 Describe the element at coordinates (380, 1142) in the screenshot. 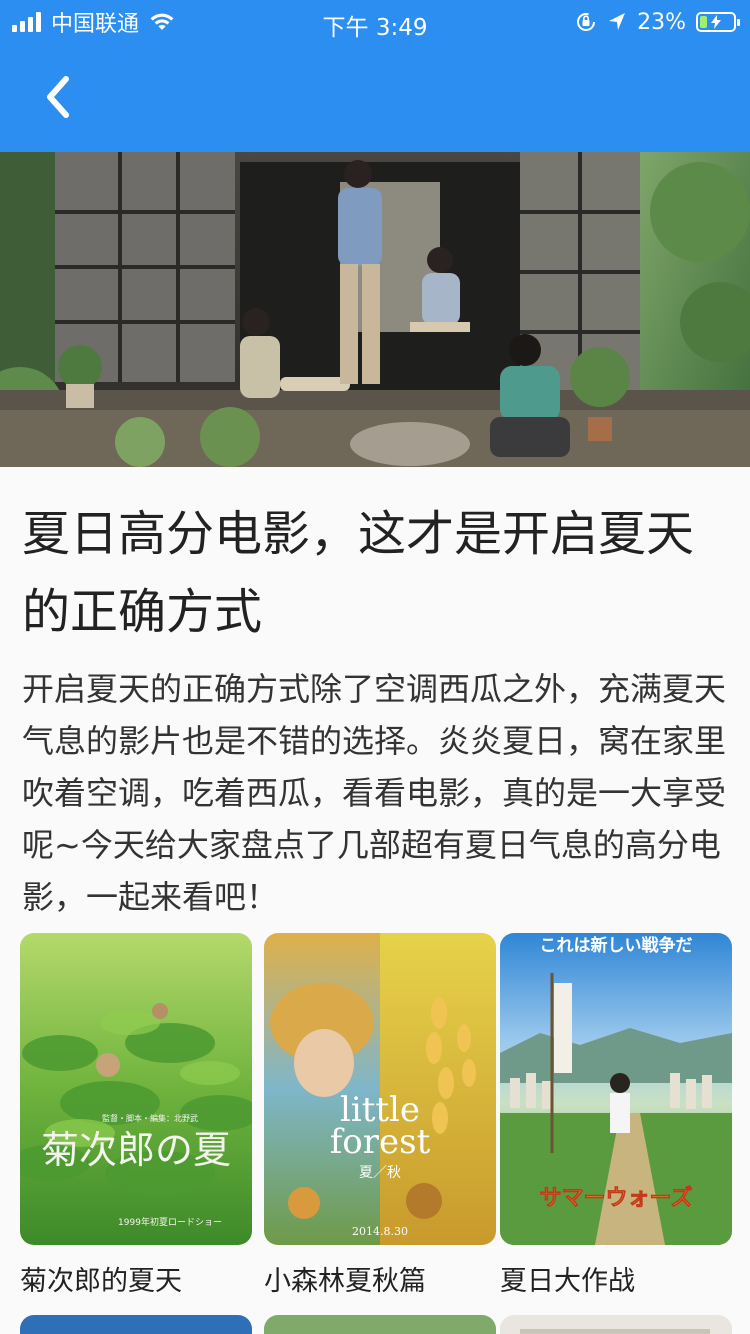

I see `poster-title-line2: forest` at that location.